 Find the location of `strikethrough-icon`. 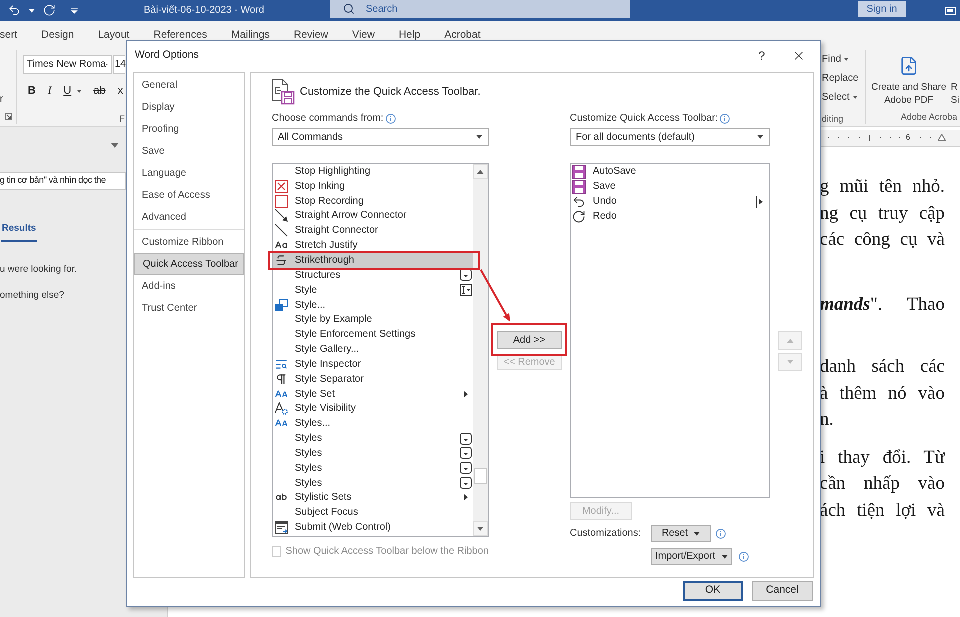

strikethrough-icon is located at coordinates (281, 260).